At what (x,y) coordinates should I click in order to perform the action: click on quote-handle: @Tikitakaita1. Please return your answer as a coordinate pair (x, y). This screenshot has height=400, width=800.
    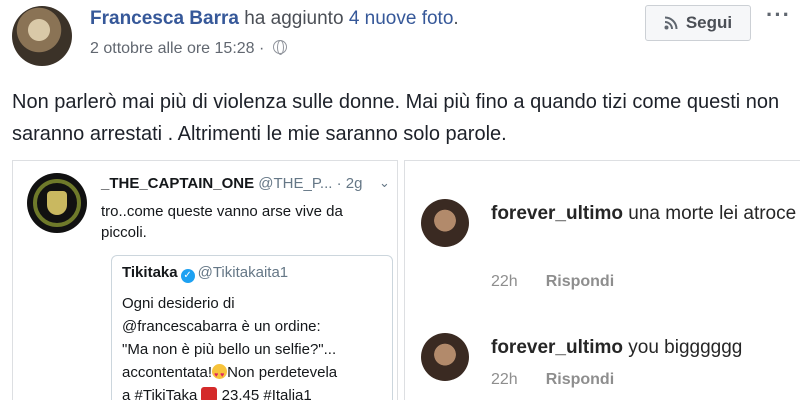
    Looking at the image, I should click on (243, 272).